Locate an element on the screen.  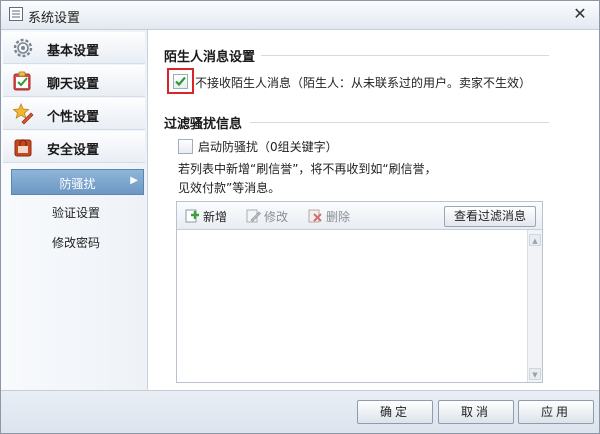
keyword-list-scrollbar: ▲ ▼ is located at coordinates (534, 306).